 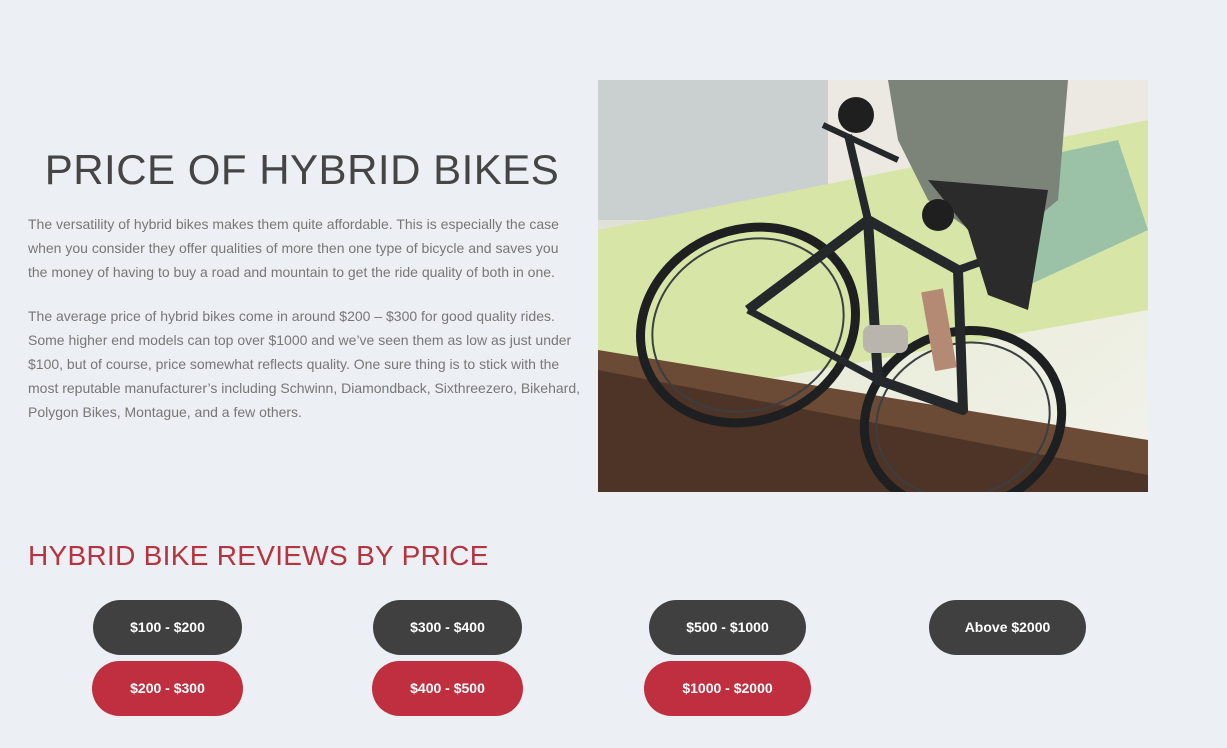 What do you see at coordinates (1007, 627) in the screenshot?
I see `price-button-above-2000: Above $2000` at bounding box center [1007, 627].